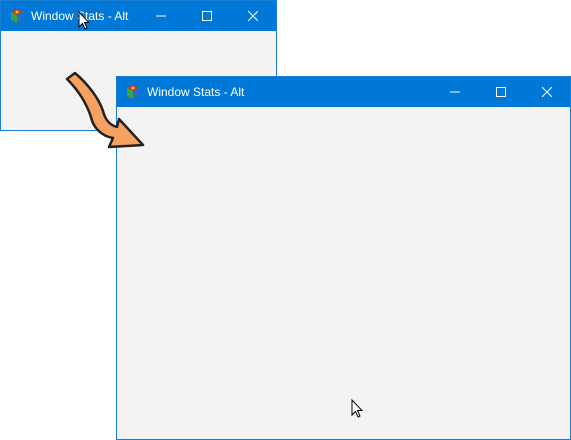  What do you see at coordinates (105, 110) in the screenshot?
I see `curved-arrow-icon` at bounding box center [105, 110].